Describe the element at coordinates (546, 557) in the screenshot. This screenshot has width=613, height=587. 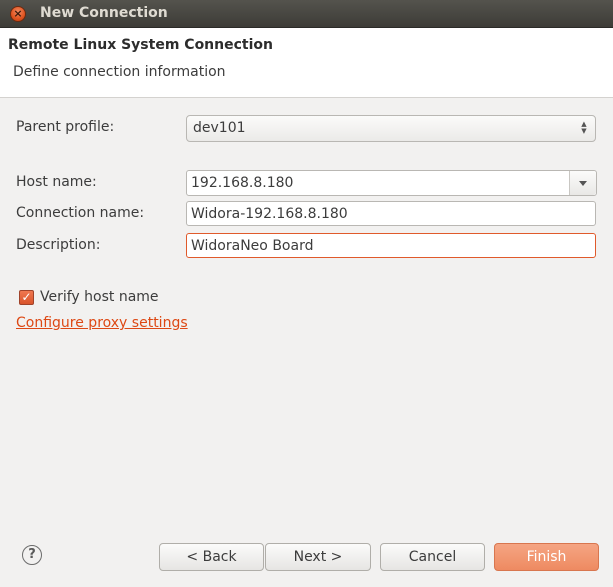
I see `finish-button: Finish` at that location.